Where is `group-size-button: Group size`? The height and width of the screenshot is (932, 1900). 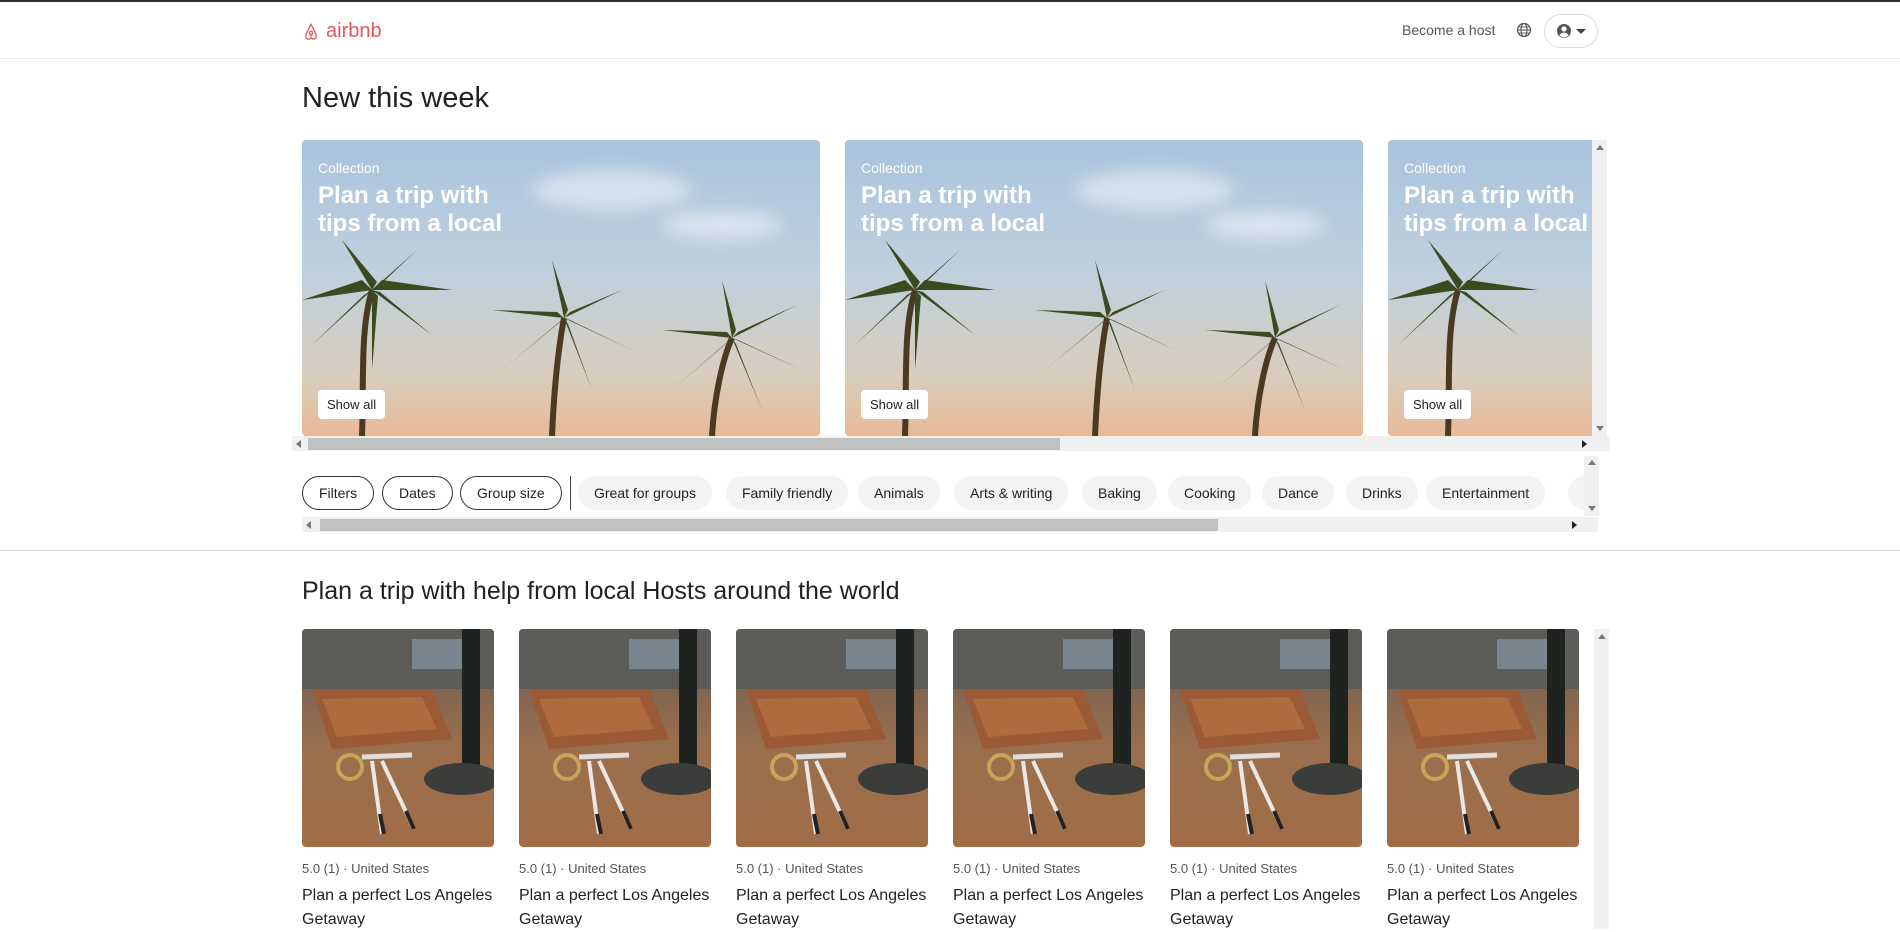 group-size-button: Group size is located at coordinates (511, 493).